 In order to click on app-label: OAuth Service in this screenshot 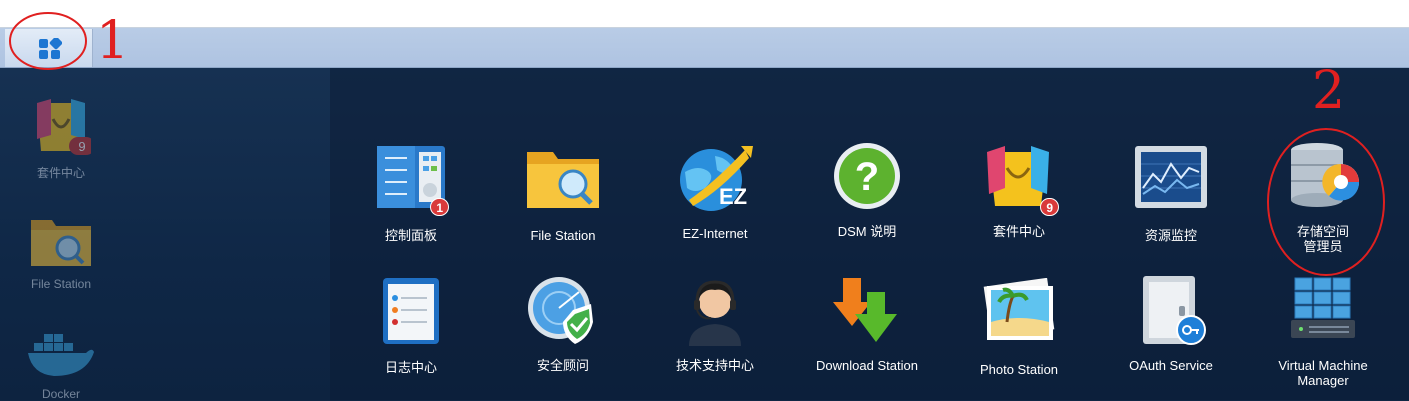, I will do `click(1171, 365)`.